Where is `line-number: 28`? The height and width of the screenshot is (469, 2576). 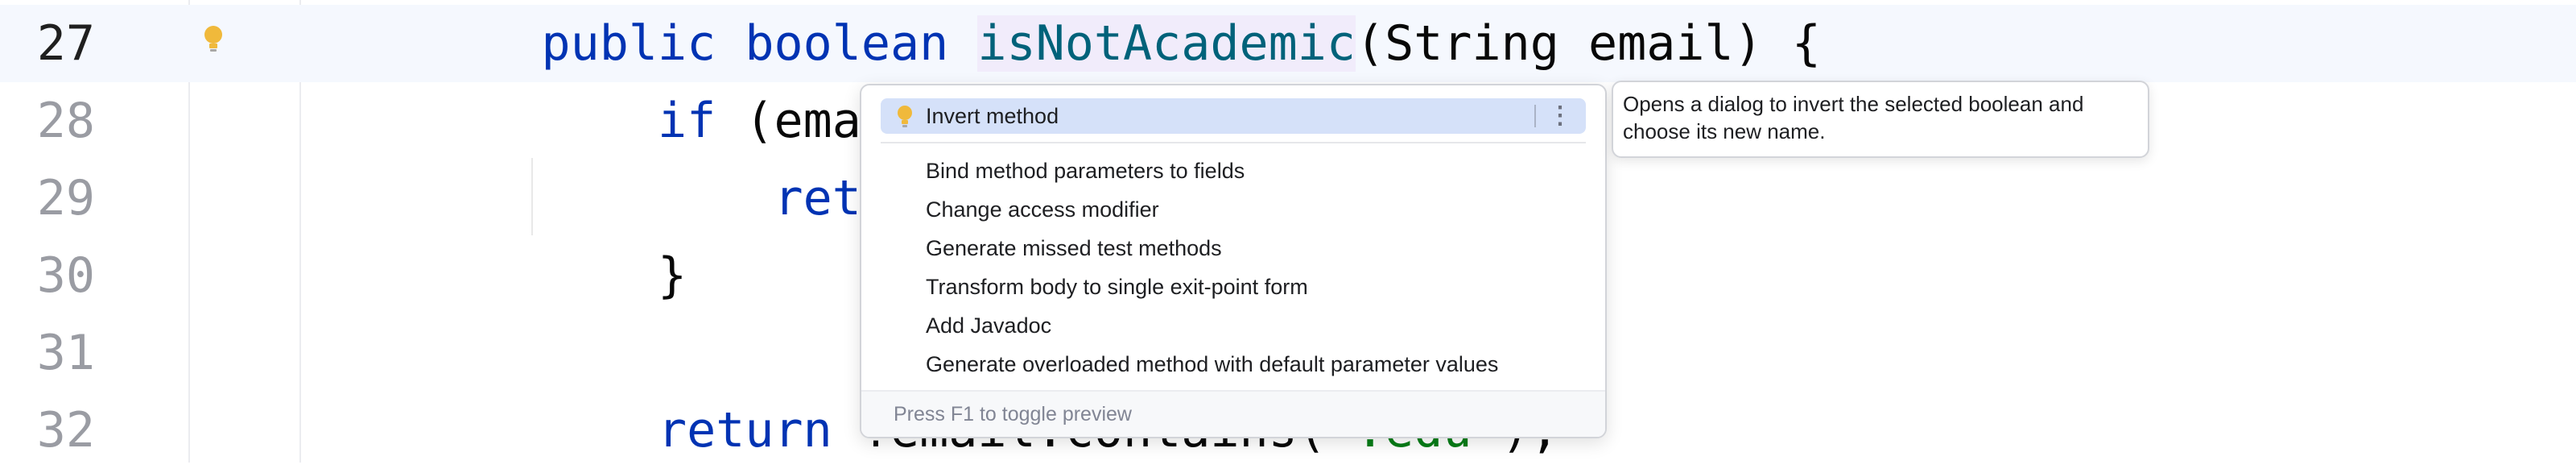
line-number: 28 is located at coordinates (65, 121).